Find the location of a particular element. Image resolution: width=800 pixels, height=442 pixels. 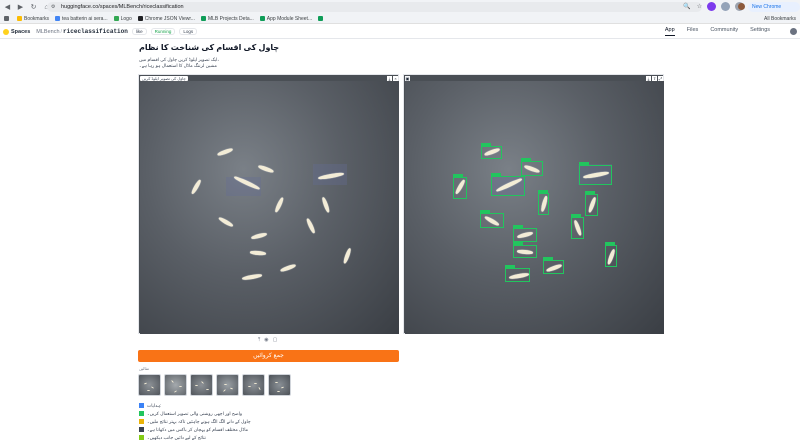

logo-icon is located at coordinates (116, 18).